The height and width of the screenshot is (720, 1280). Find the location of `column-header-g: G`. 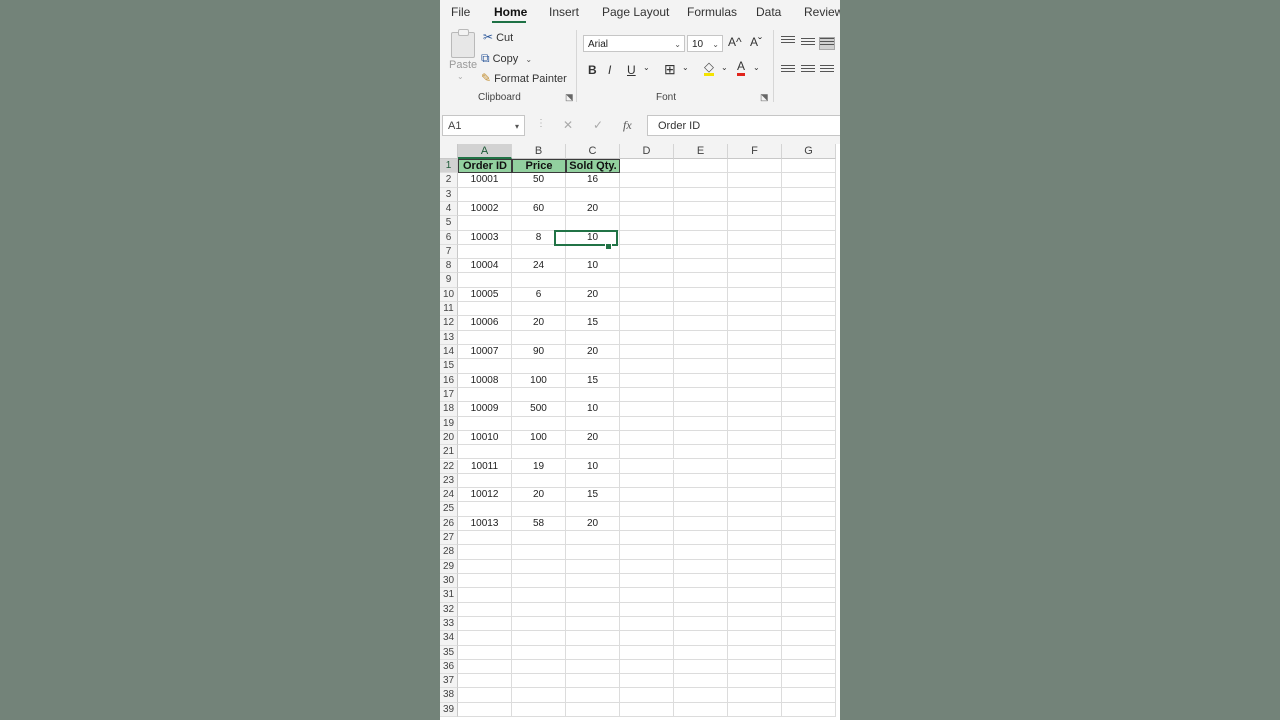

column-header-g: G is located at coordinates (809, 151).